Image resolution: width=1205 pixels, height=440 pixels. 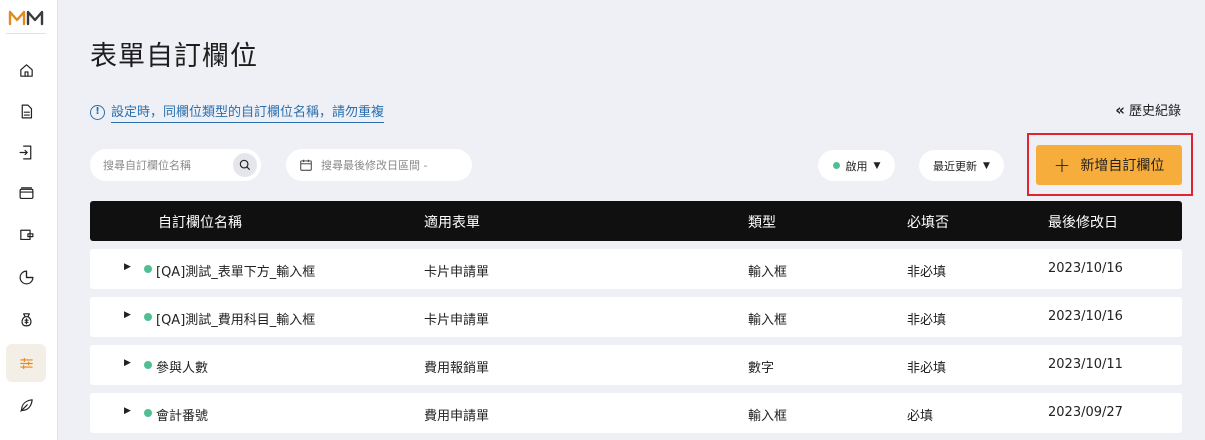 I want to click on status-filter-label: 啟用, so click(x=856, y=166).